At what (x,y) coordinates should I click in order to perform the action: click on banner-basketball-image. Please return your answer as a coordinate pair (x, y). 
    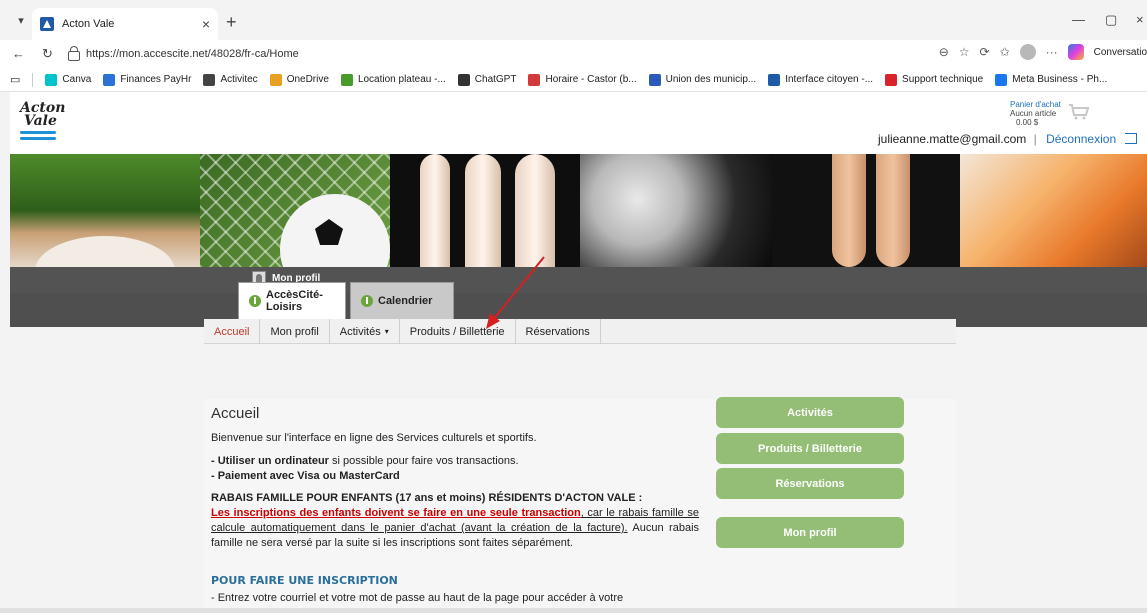
    Looking at the image, I should click on (1053, 210).